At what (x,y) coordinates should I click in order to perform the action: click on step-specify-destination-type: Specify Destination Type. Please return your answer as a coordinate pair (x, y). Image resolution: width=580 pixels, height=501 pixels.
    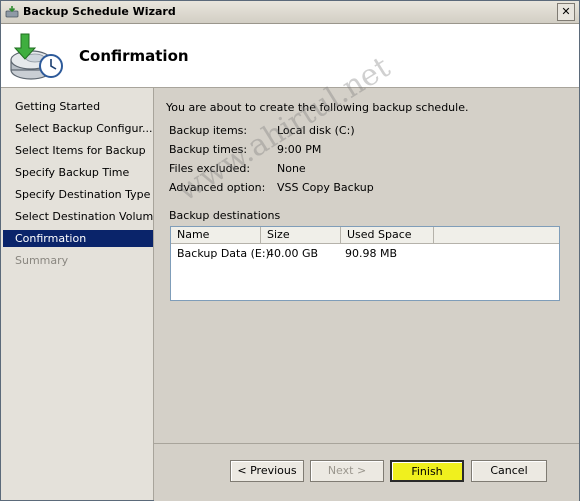
    Looking at the image, I should click on (78, 194).